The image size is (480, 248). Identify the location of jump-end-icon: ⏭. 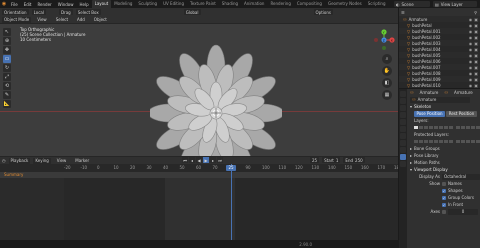
(220, 160).